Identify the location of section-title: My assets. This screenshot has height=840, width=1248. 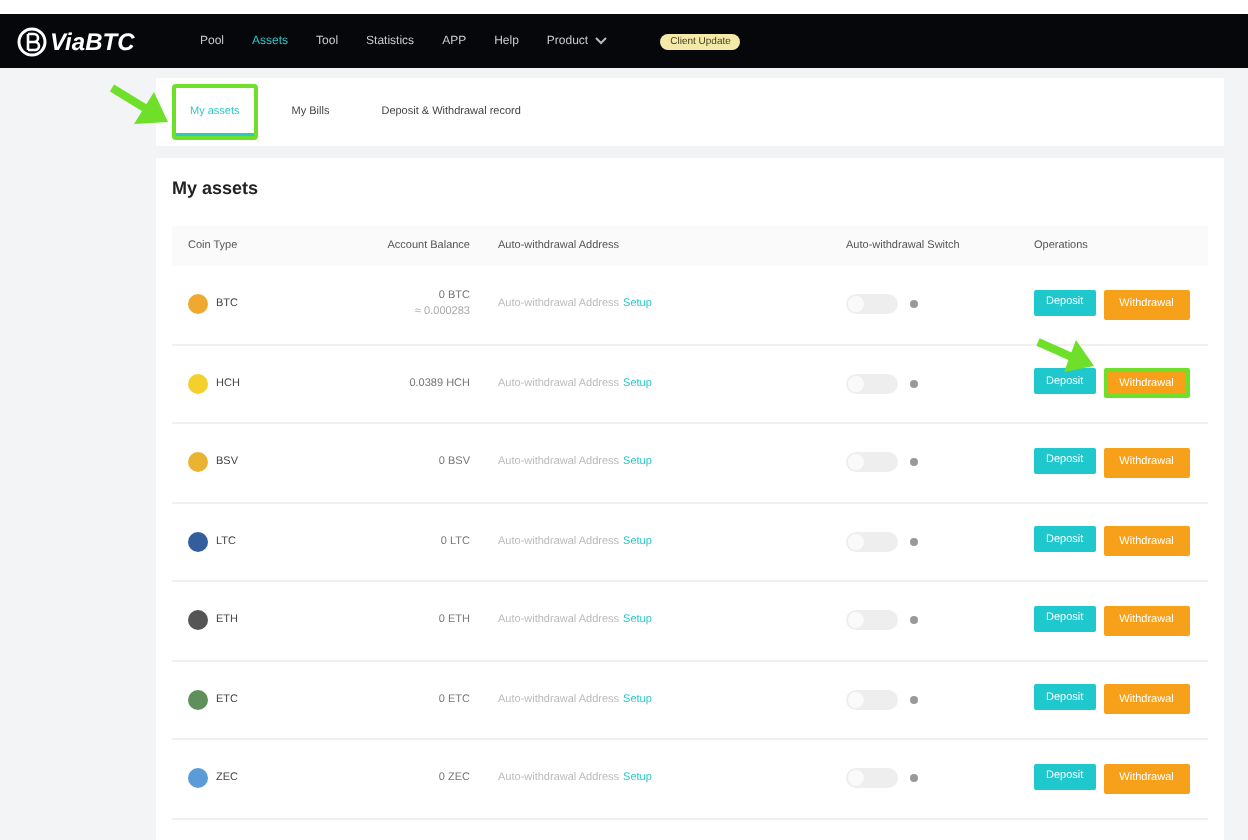
(216, 189).